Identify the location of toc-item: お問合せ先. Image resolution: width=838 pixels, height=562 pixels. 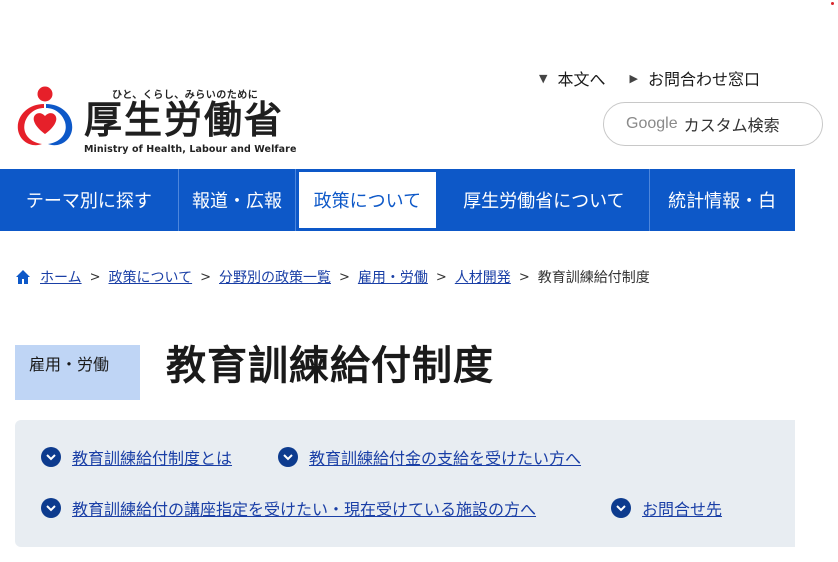
(666, 508).